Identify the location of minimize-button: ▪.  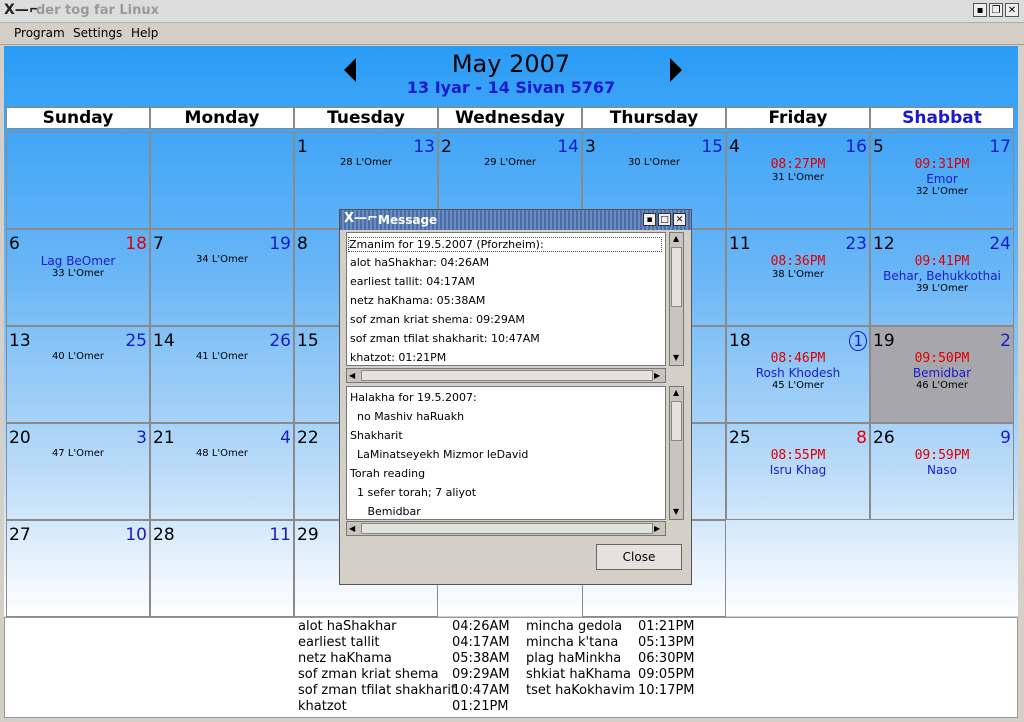
(980, 10).